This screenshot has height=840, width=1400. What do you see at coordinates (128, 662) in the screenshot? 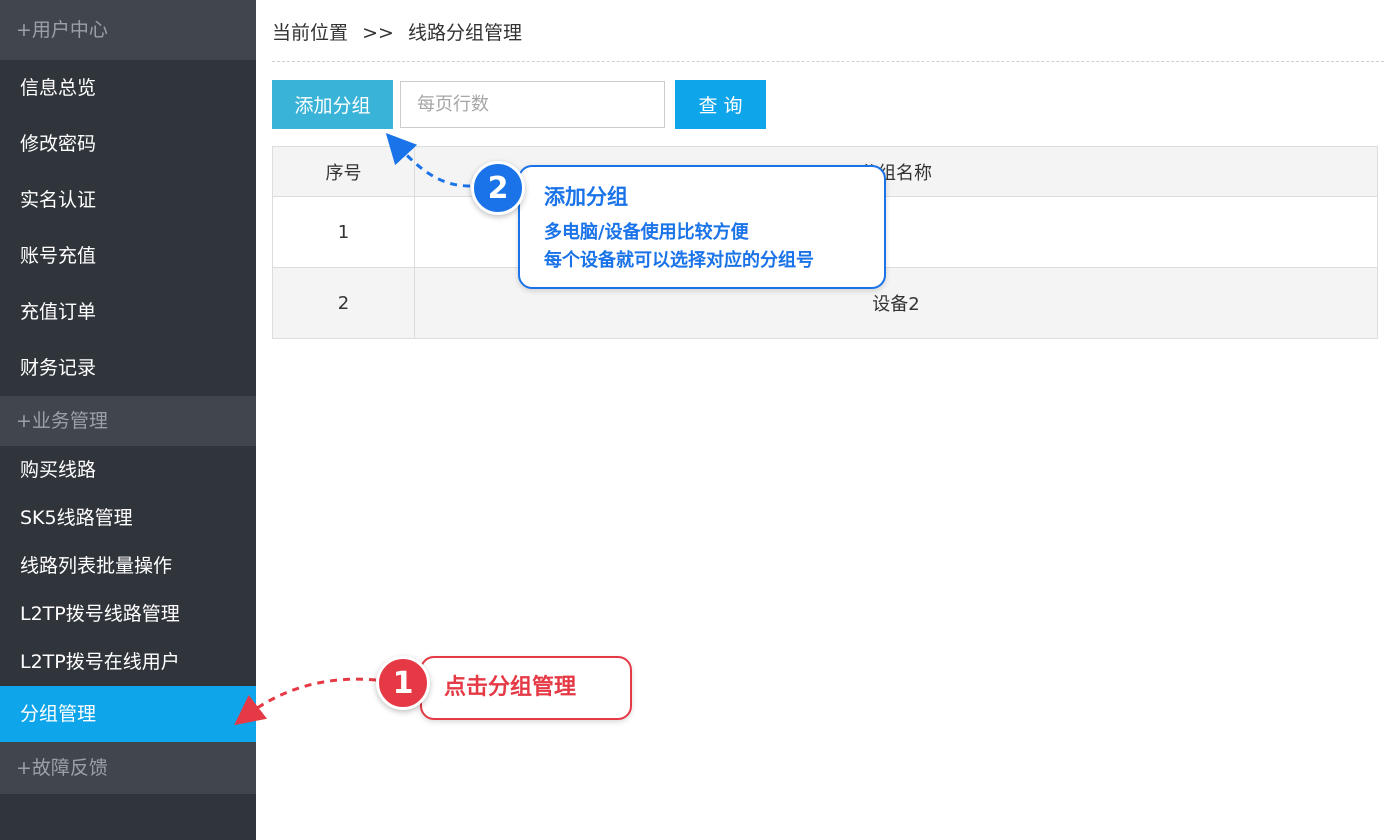
I see `sidebar-item-l2tp-online-users: L2TP拨号在线用户` at bounding box center [128, 662].